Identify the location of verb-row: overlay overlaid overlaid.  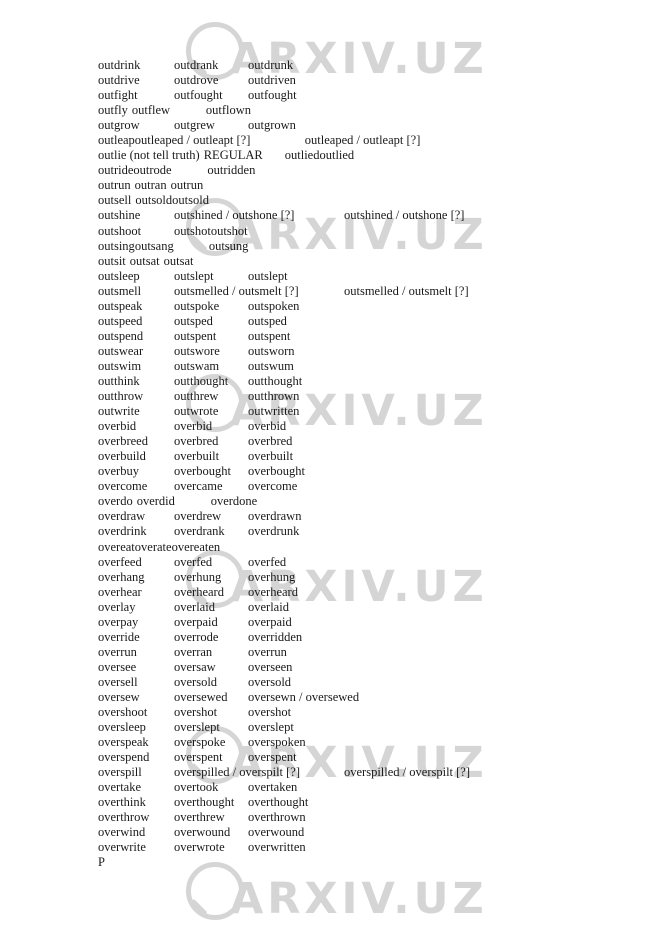
(368, 607).